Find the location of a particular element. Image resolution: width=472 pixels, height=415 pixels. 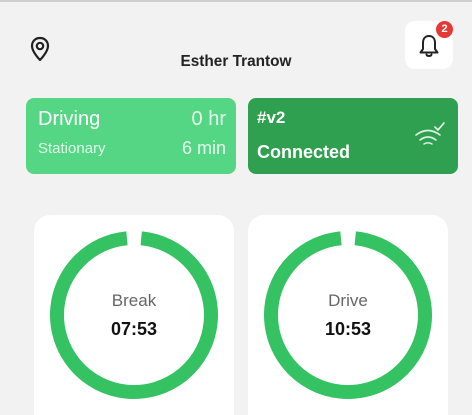

status-duration: 0 hr is located at coordinates (208, 119).